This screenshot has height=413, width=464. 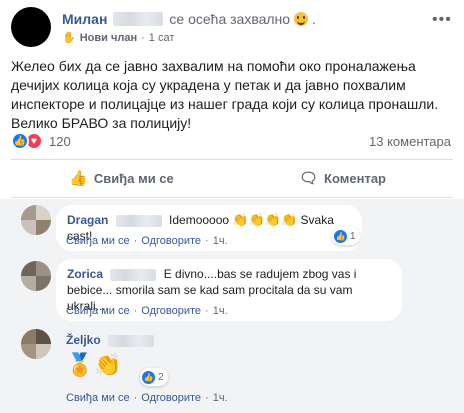 What do you see at coordinates (85, 274) in the screenshot?
I see `comment-author: Zorica` at bounding box center [85, 274].